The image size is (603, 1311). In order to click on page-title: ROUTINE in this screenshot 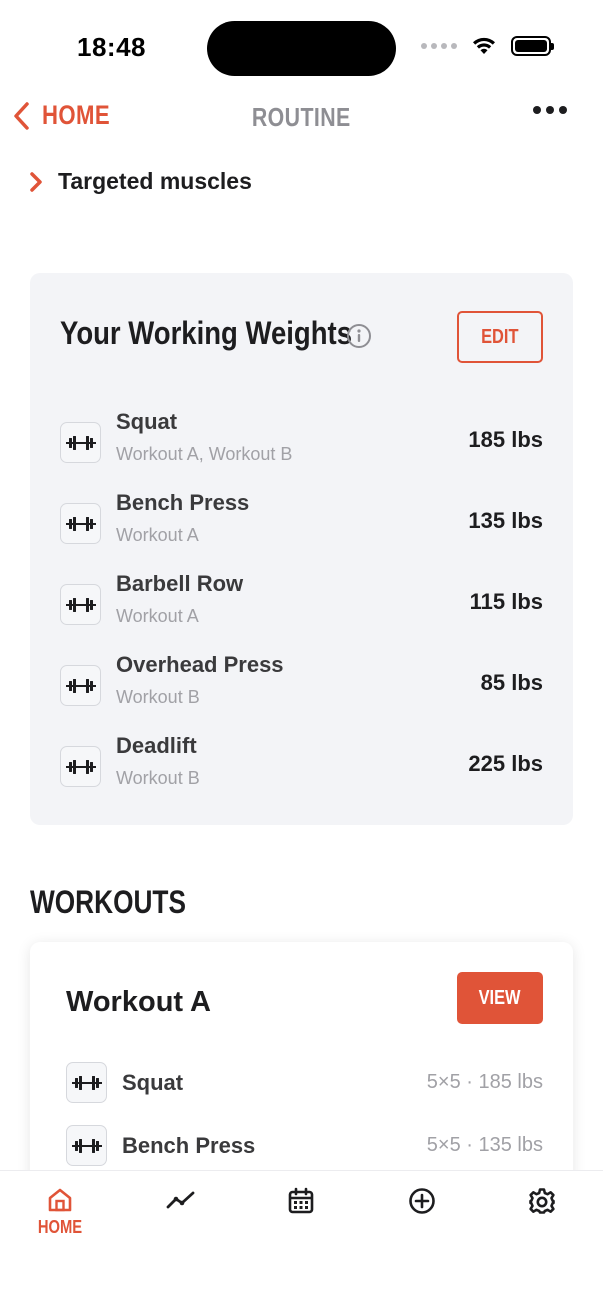, I will do `click(301, 117)`.